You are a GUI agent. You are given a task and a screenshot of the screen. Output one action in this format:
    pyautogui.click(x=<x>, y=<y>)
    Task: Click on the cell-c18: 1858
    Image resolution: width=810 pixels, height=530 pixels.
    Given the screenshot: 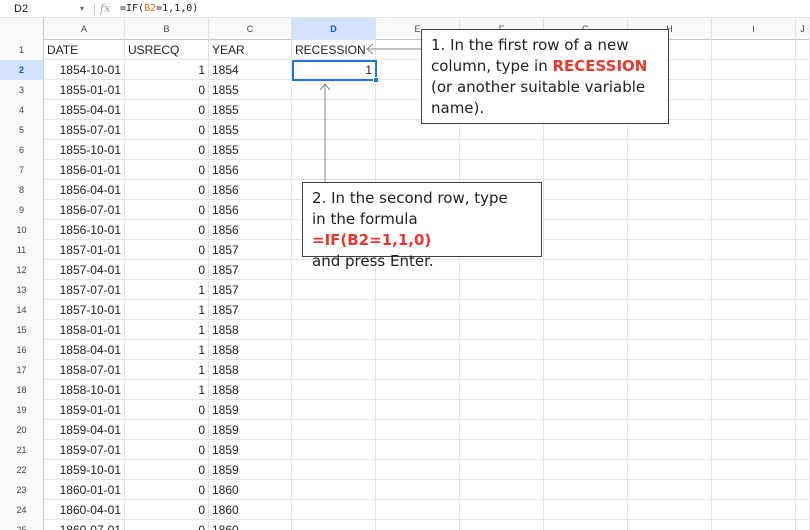 What is the action you would take?
    pyautogui.click(x=250, y=390)
    